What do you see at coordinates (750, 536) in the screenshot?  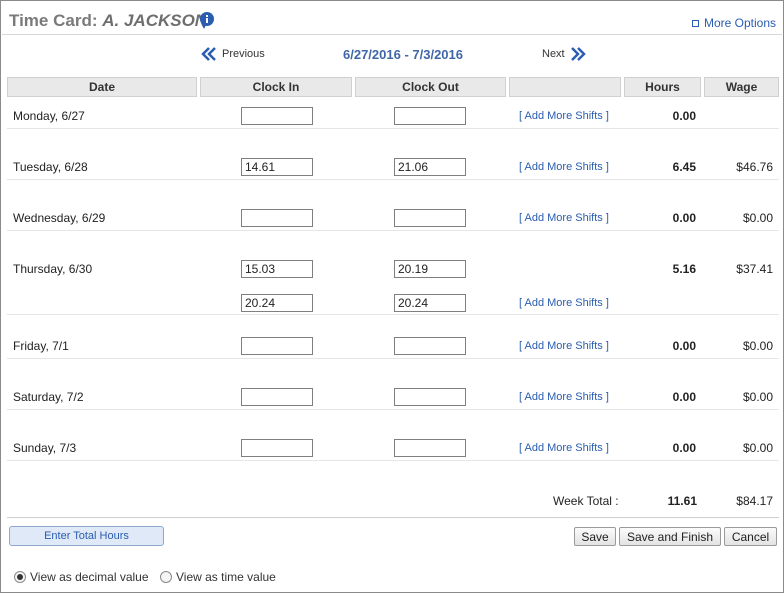 I see `cancel-button: Cancel` at bounding box center [750, 536].